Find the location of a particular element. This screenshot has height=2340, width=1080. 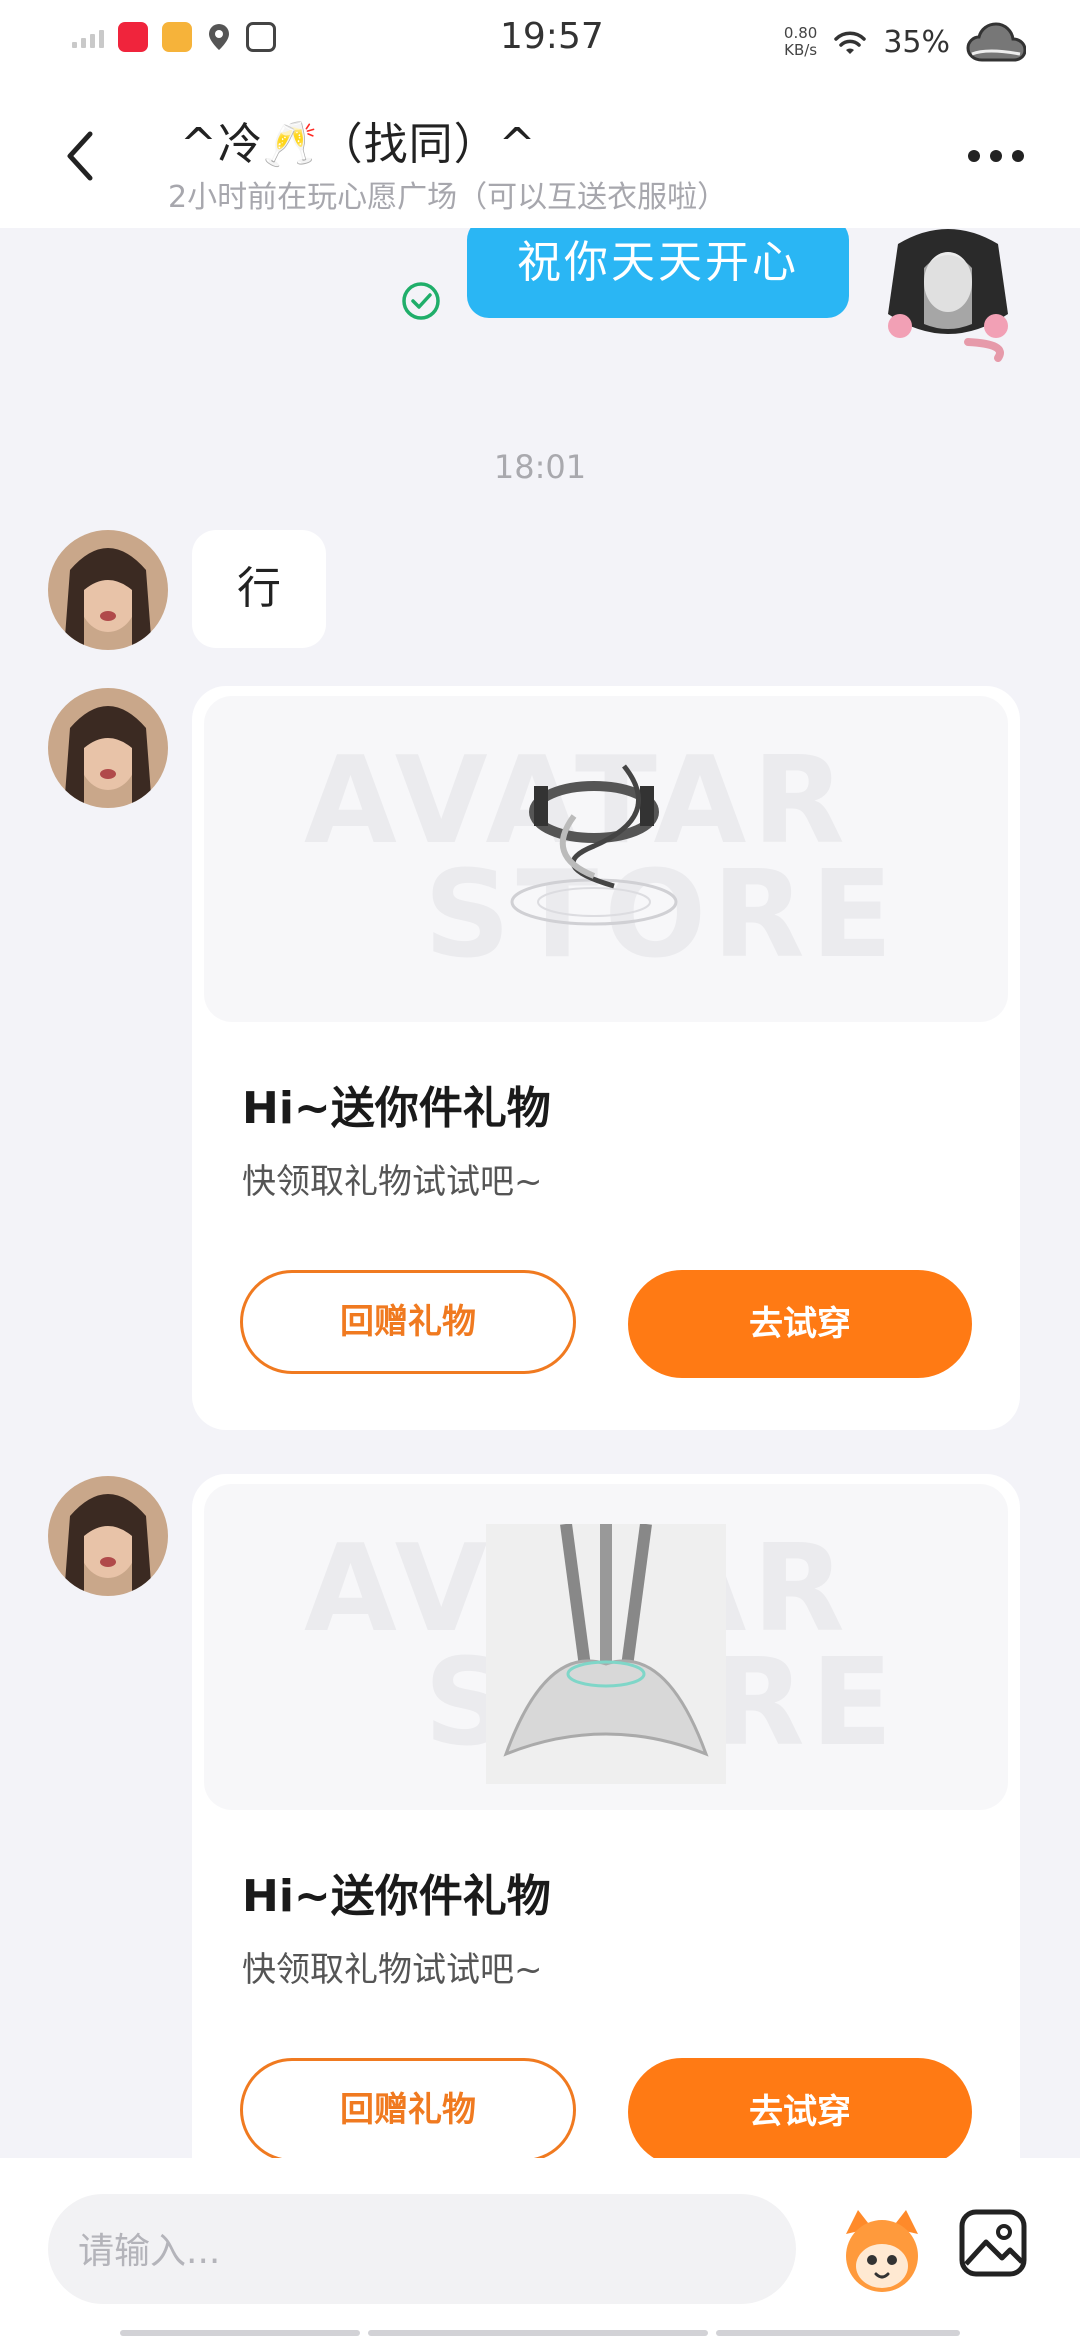

incoming-message-bubble: 行 is located at coordinates (259, 589).